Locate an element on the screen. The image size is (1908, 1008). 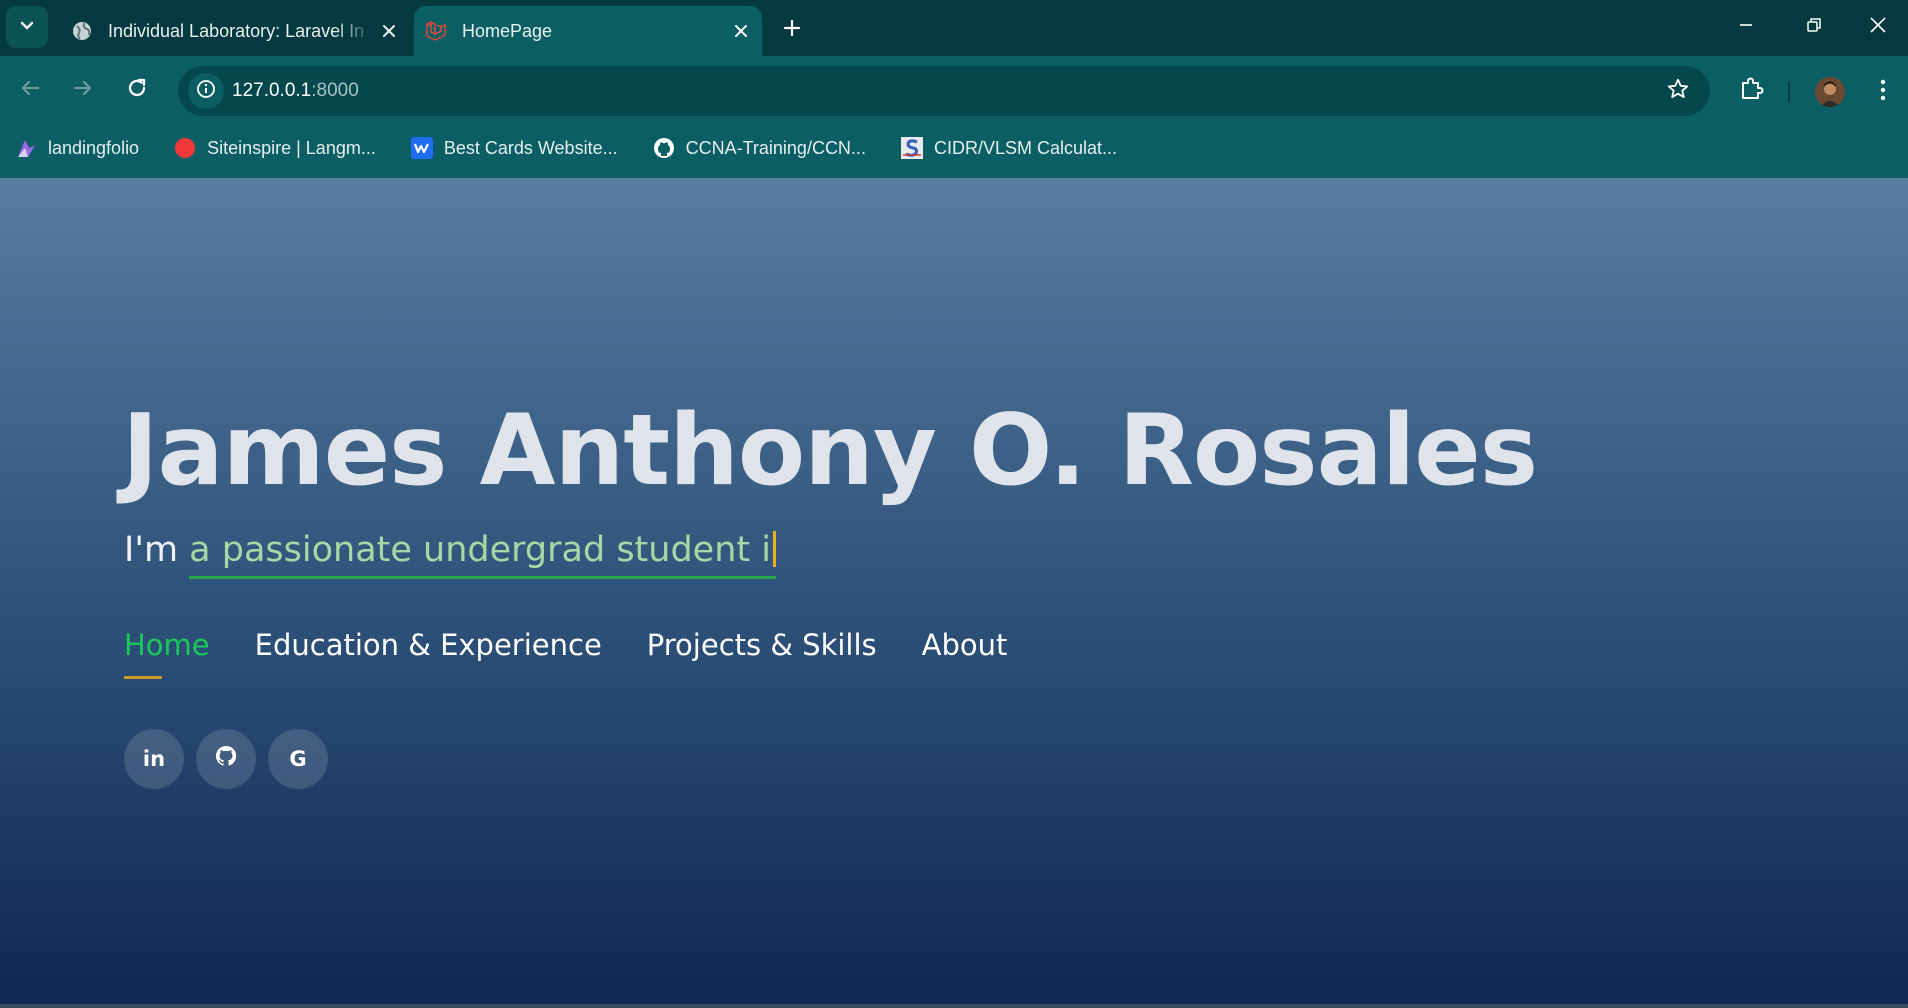
google-button: G is located at coordinates (298, 759).